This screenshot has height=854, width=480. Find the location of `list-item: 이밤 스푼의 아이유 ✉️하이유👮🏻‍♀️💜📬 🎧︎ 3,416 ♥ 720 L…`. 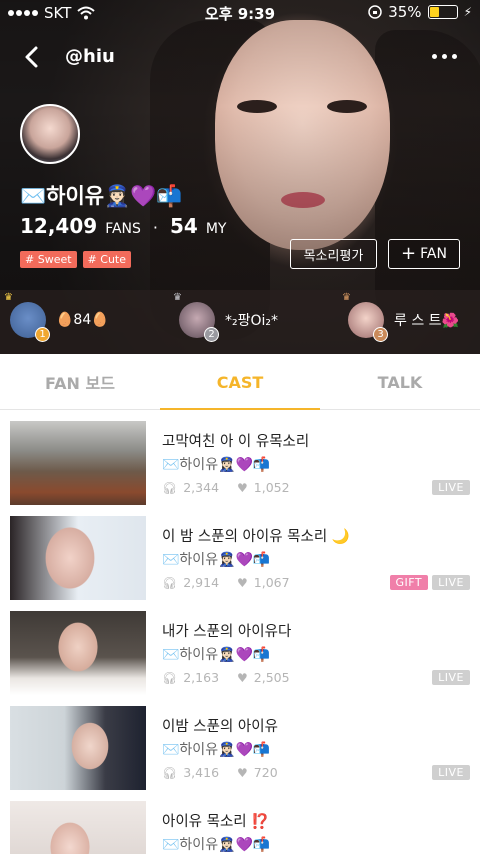

list-item: 이밤 스푼의 아이유 ✉️하이유👮🏻‍♀️💜📬 🎧︎ 3,416 ♥ 720 L… is located at coordinates (240, 742).